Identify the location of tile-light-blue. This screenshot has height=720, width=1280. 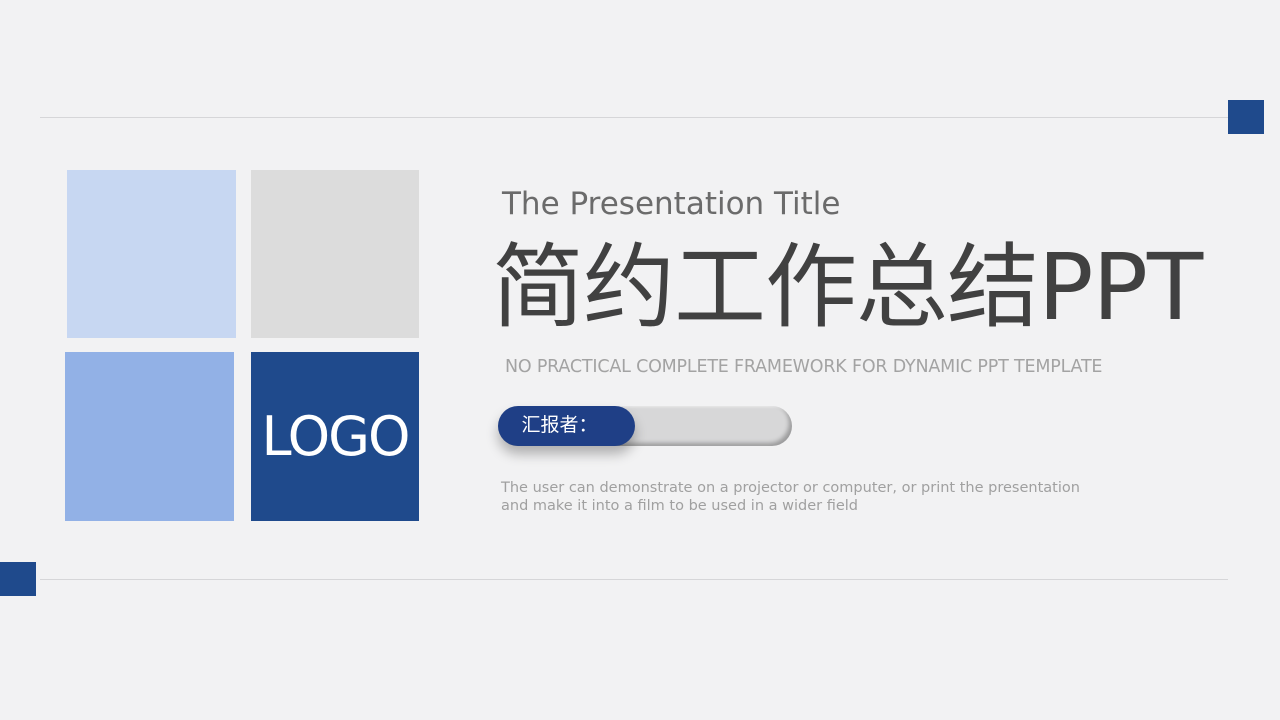
(151, 254).